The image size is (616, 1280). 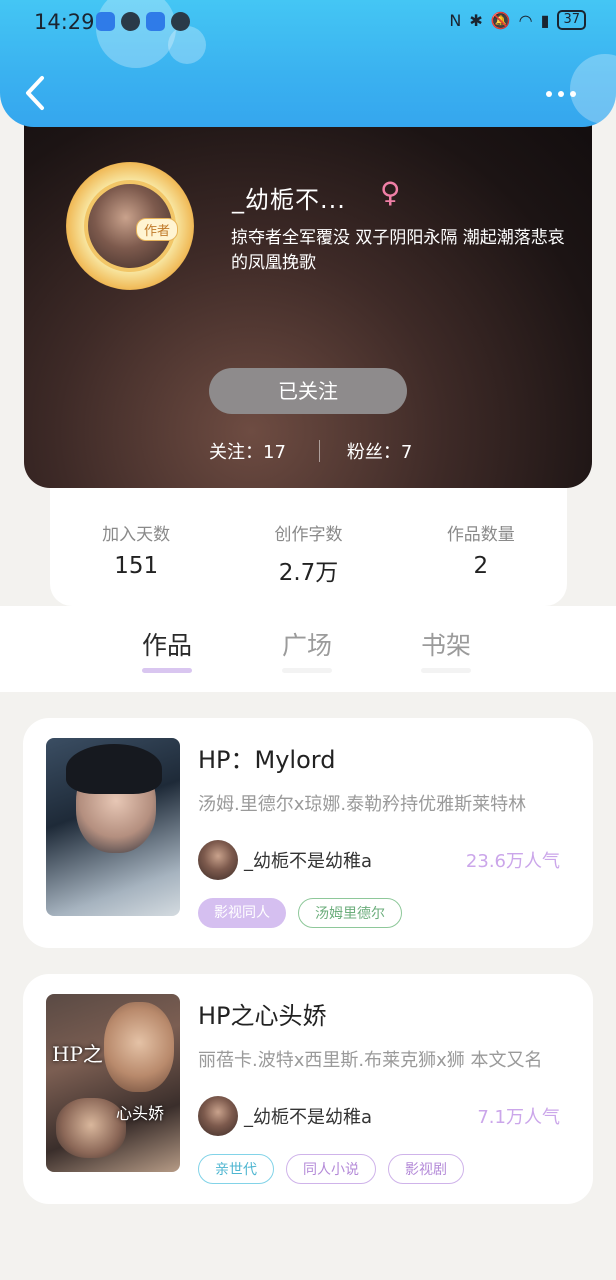 I want to click on tag: 影视剧, so click(x=426, y=1169).